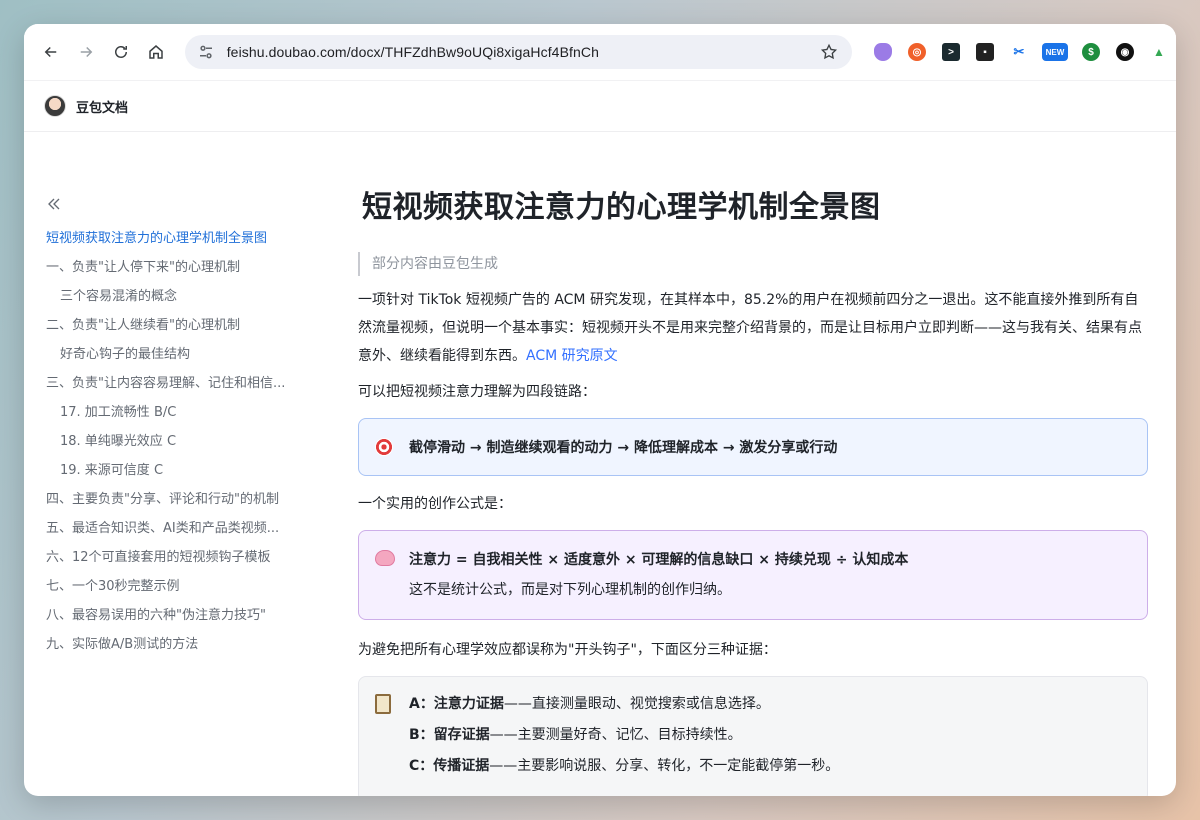 The height and width of the screenshot is (820, 1200). I want to click on arrow-right-icon, so click(86, 52).